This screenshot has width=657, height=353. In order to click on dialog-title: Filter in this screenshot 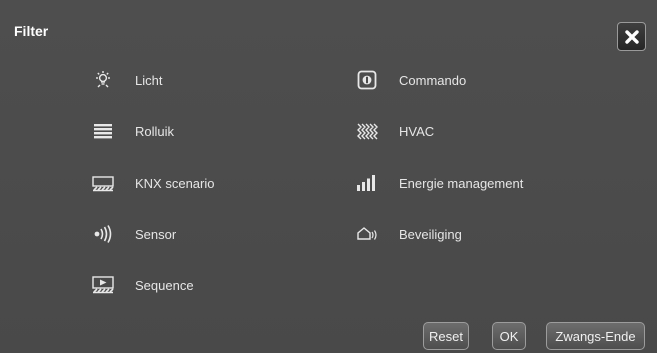, I will do `click(31, 31)`.